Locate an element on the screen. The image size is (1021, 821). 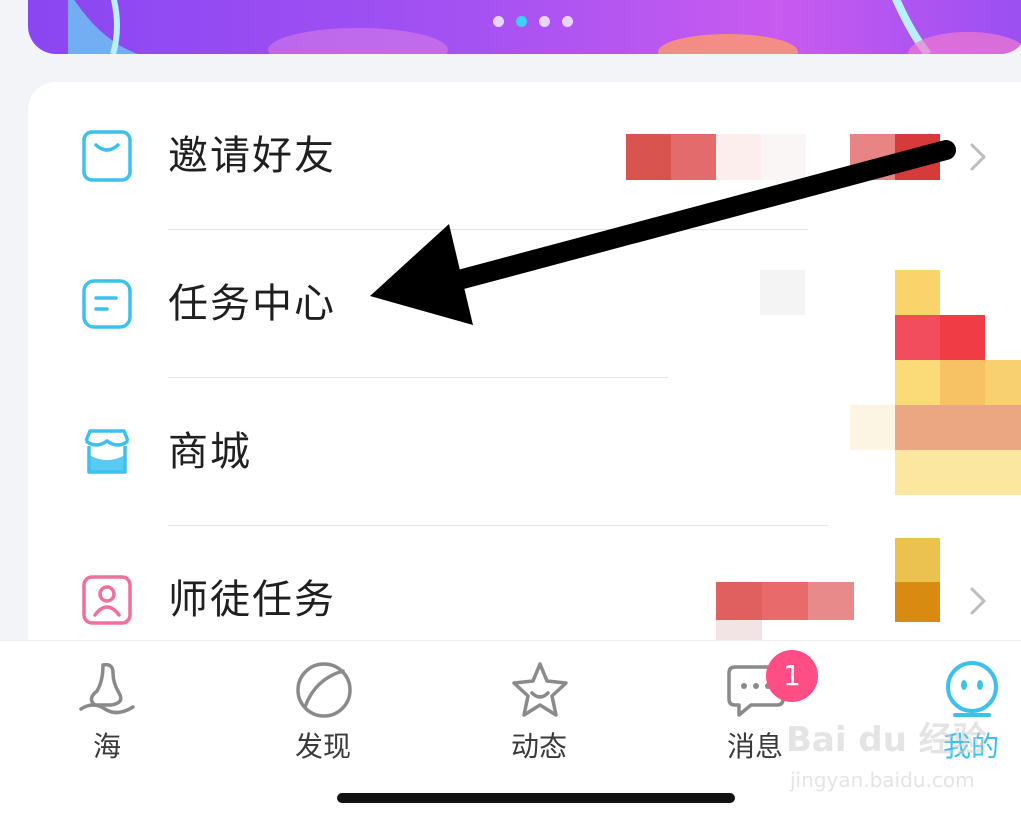
mentor-icon is located at coordinates (107, 600).